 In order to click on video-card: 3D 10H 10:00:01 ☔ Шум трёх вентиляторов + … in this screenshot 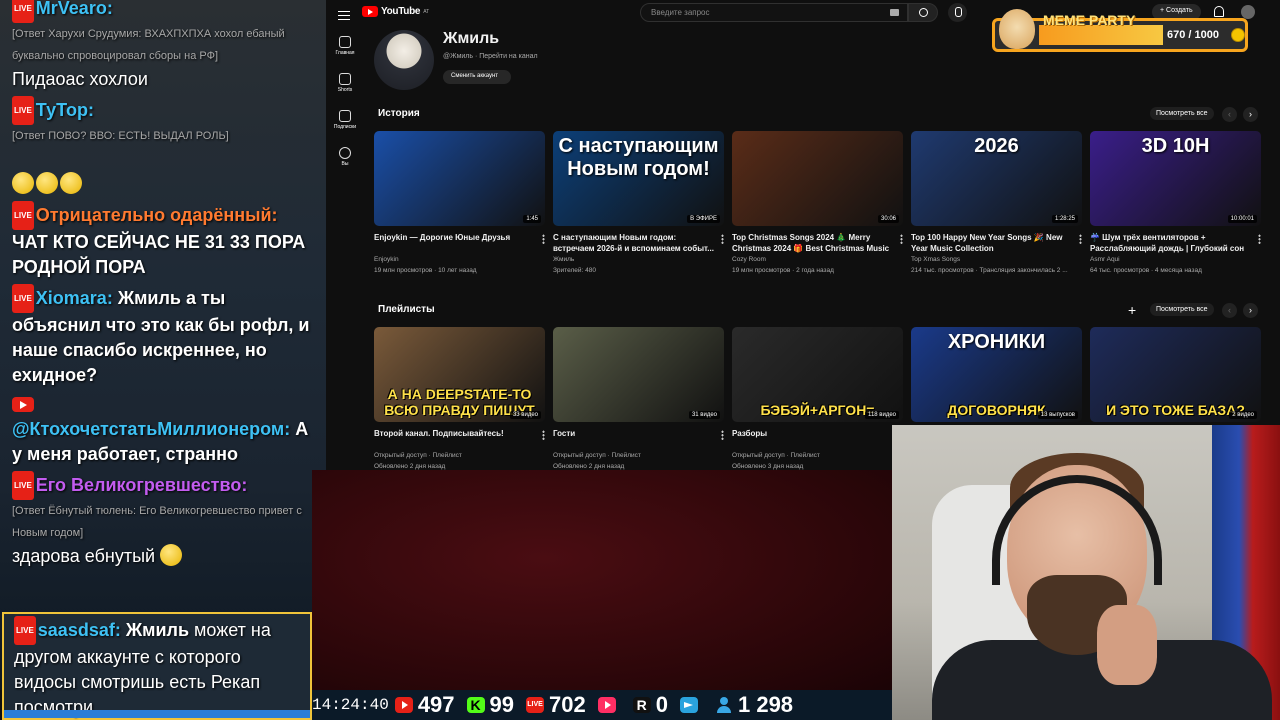, I will do `click(1175, 203)`.